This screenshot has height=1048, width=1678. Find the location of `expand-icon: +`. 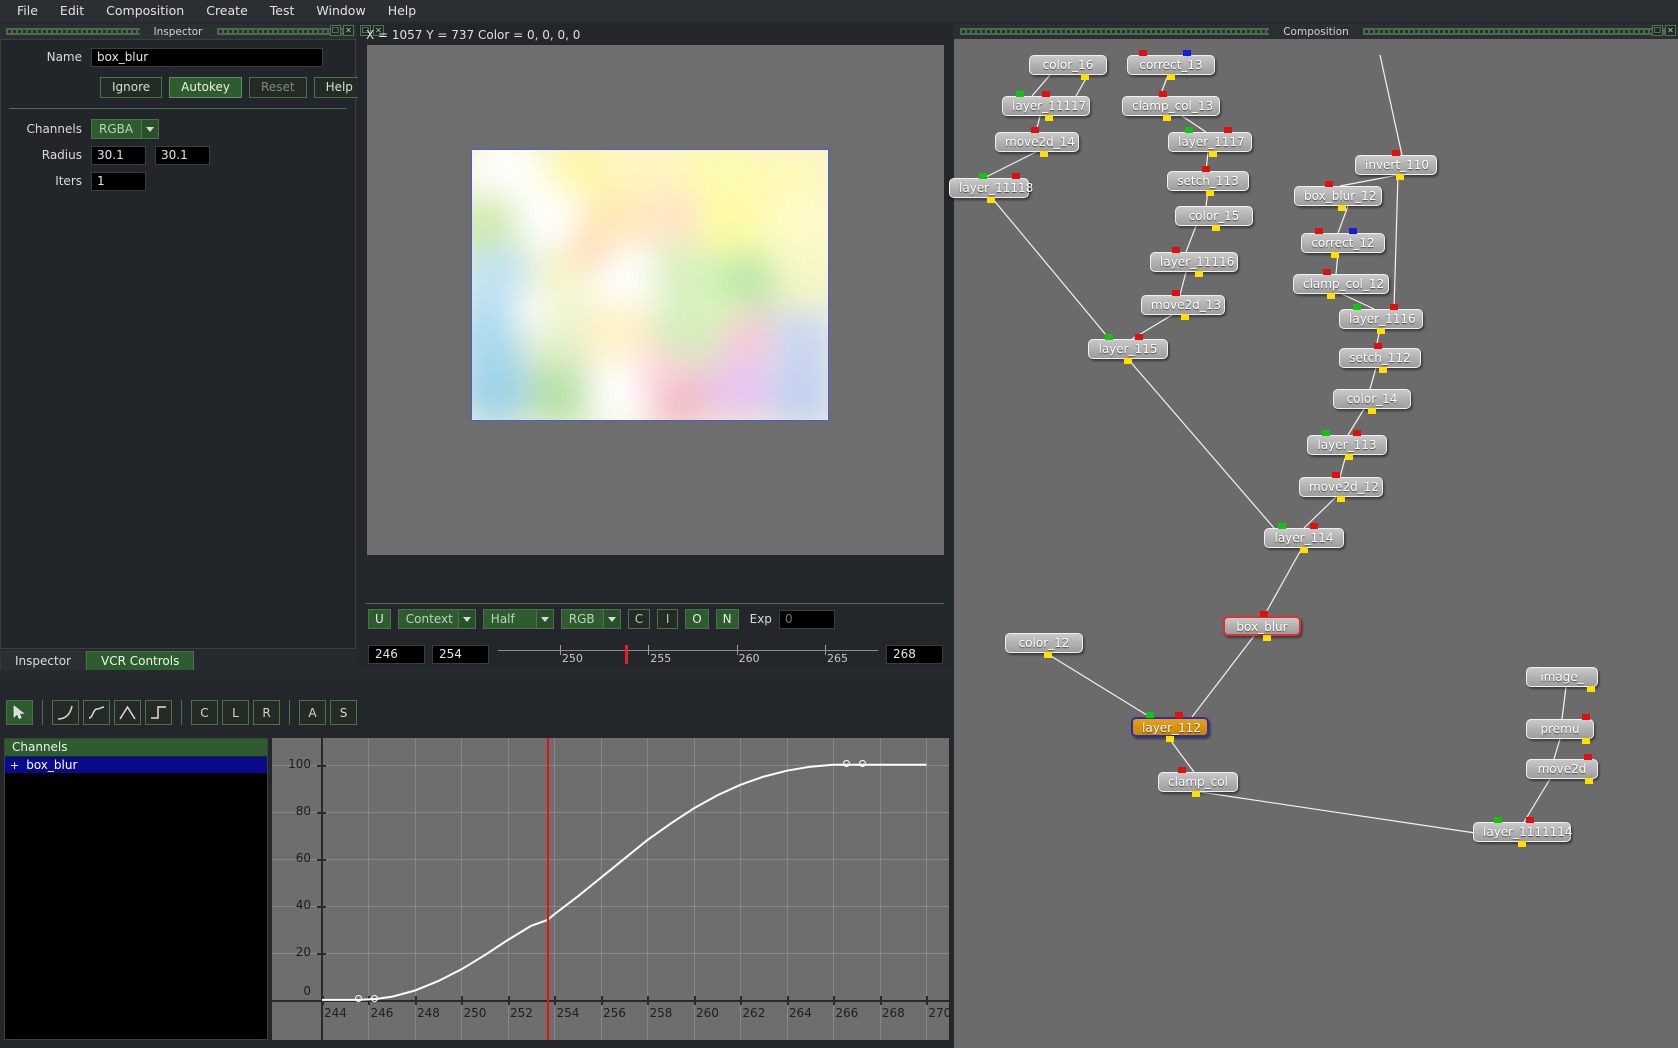

expand-icon: + is located at coordinates (14, 765).